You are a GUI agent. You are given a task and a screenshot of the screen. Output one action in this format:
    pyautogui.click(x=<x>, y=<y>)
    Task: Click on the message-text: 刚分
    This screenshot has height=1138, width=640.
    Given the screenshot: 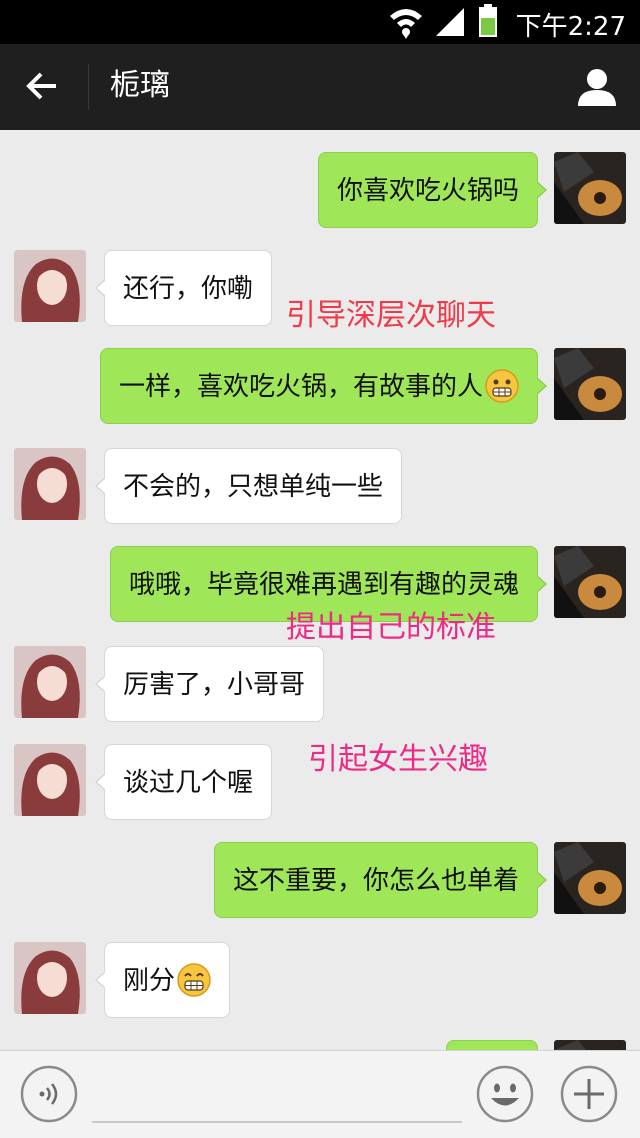 What is the action you would take?
    pyautogui.click(x=149, y=981)
    